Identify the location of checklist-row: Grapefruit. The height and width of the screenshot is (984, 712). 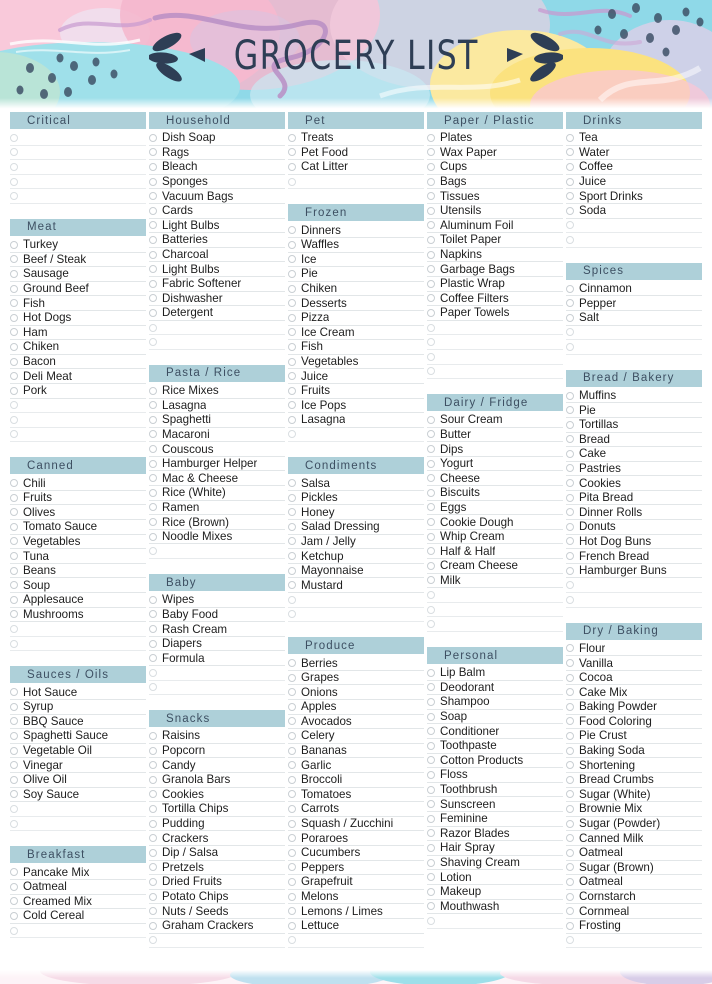
(356, 882).